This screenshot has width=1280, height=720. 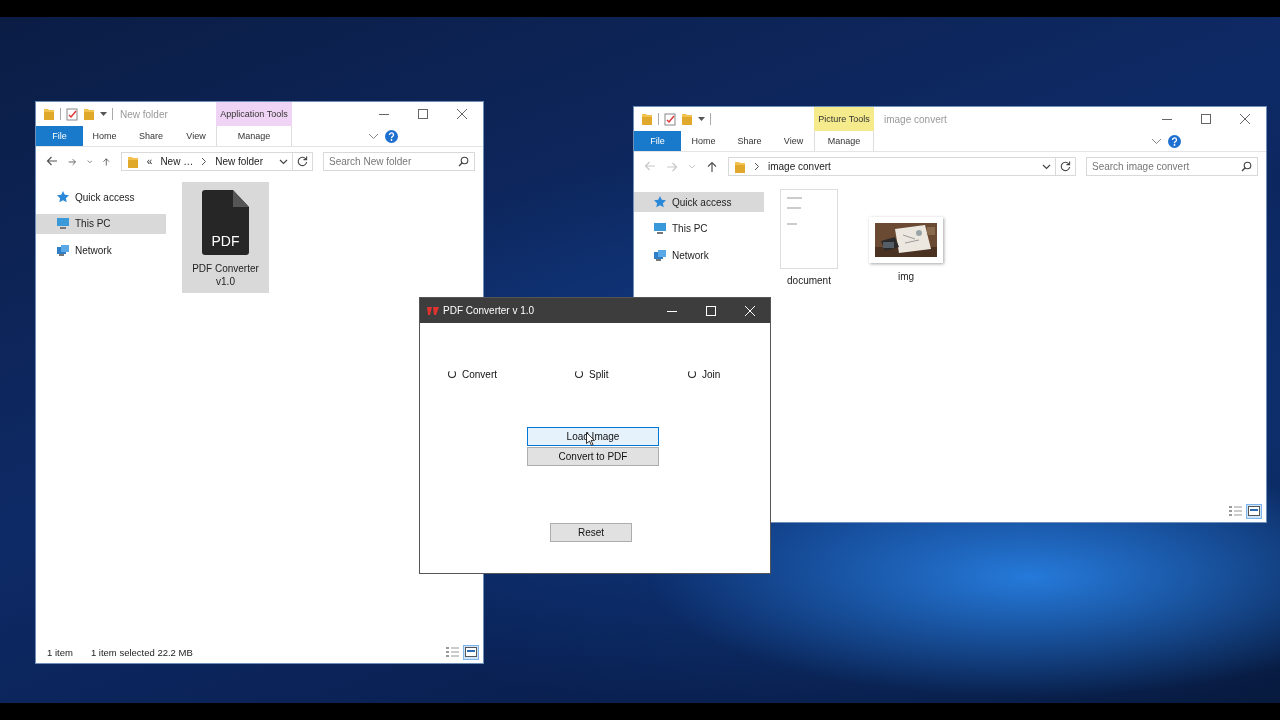 I want to click on dialog-title: PDF Converter v 1.0, so click(x=489, y=310).